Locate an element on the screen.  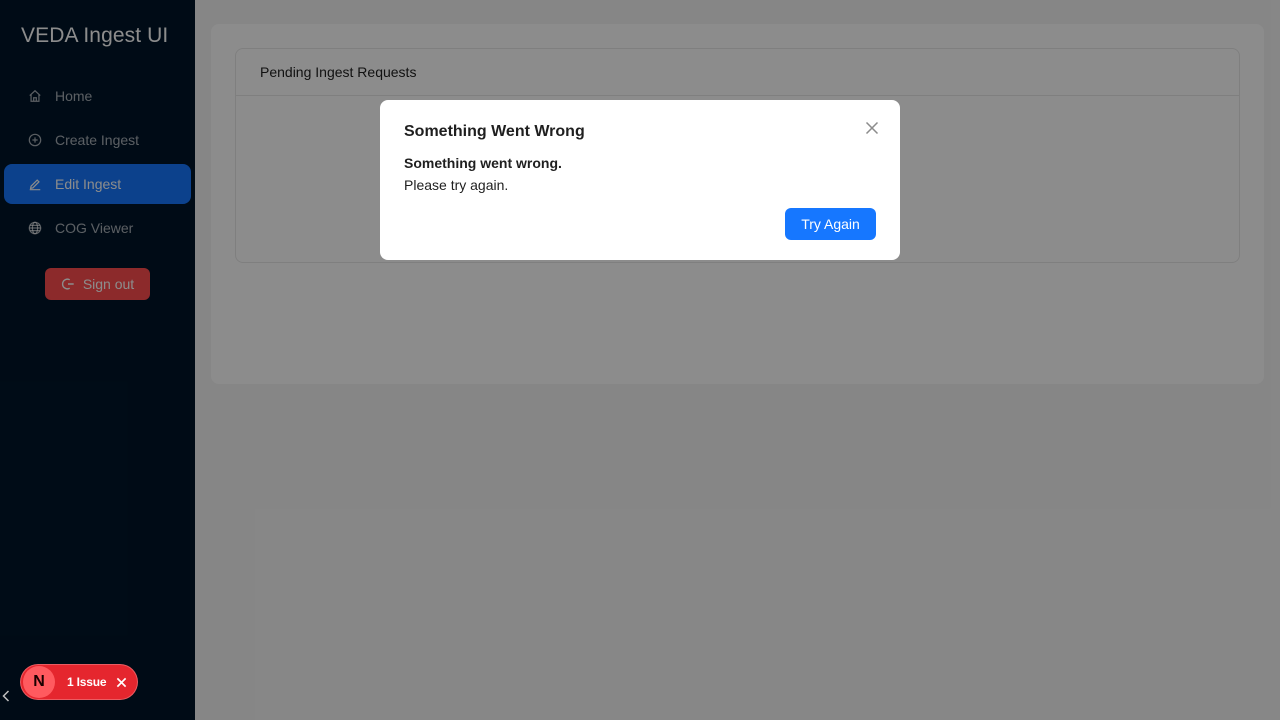
error-message: Please try again. is located at coordinates (456, 185).